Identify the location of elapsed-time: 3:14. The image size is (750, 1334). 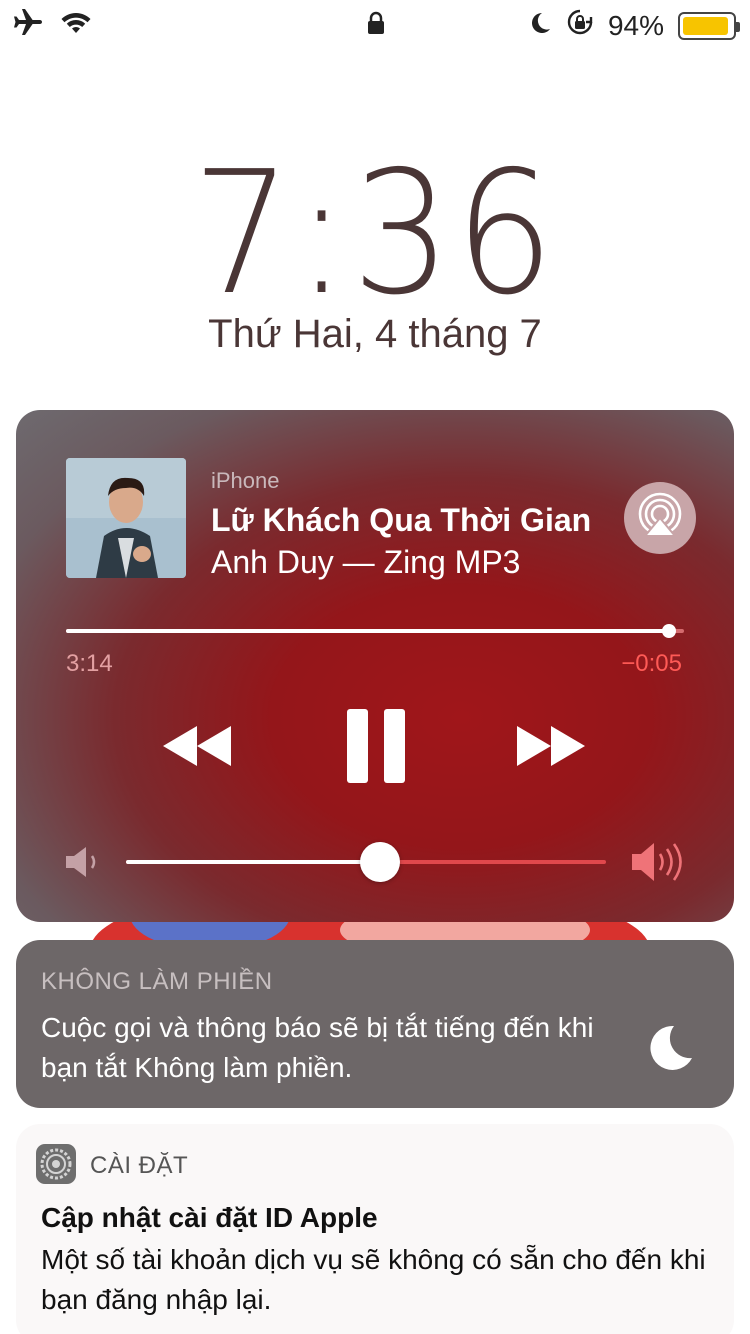
(89, 663).